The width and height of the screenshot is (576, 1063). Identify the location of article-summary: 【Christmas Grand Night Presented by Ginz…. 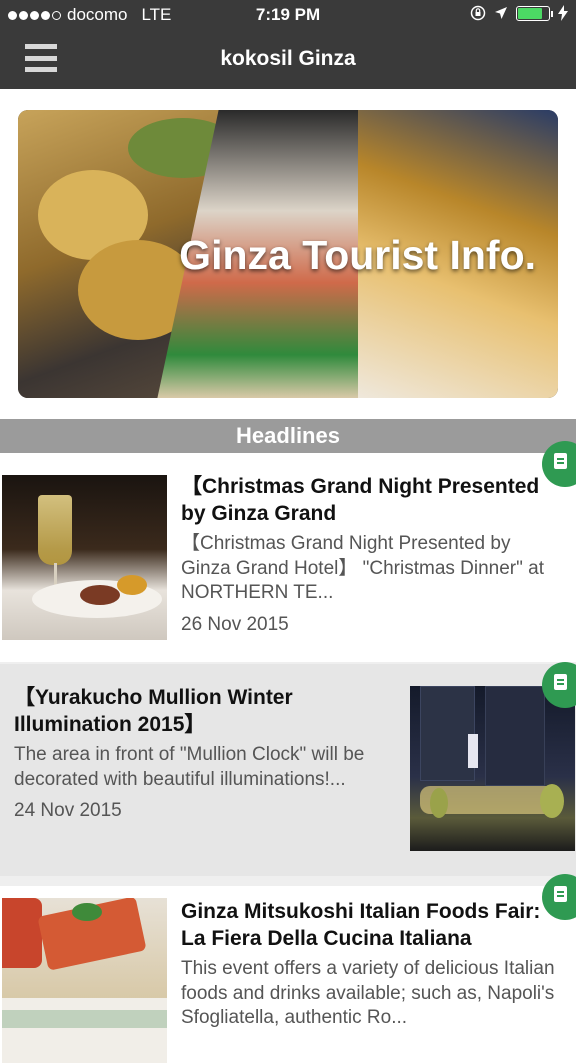
(363, 568).